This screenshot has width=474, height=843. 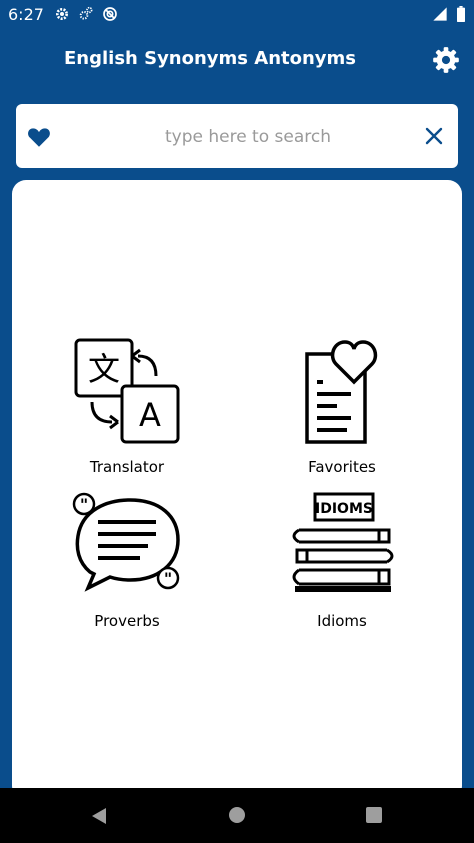 I want to click on recents-button, so click(x=374, y=817).